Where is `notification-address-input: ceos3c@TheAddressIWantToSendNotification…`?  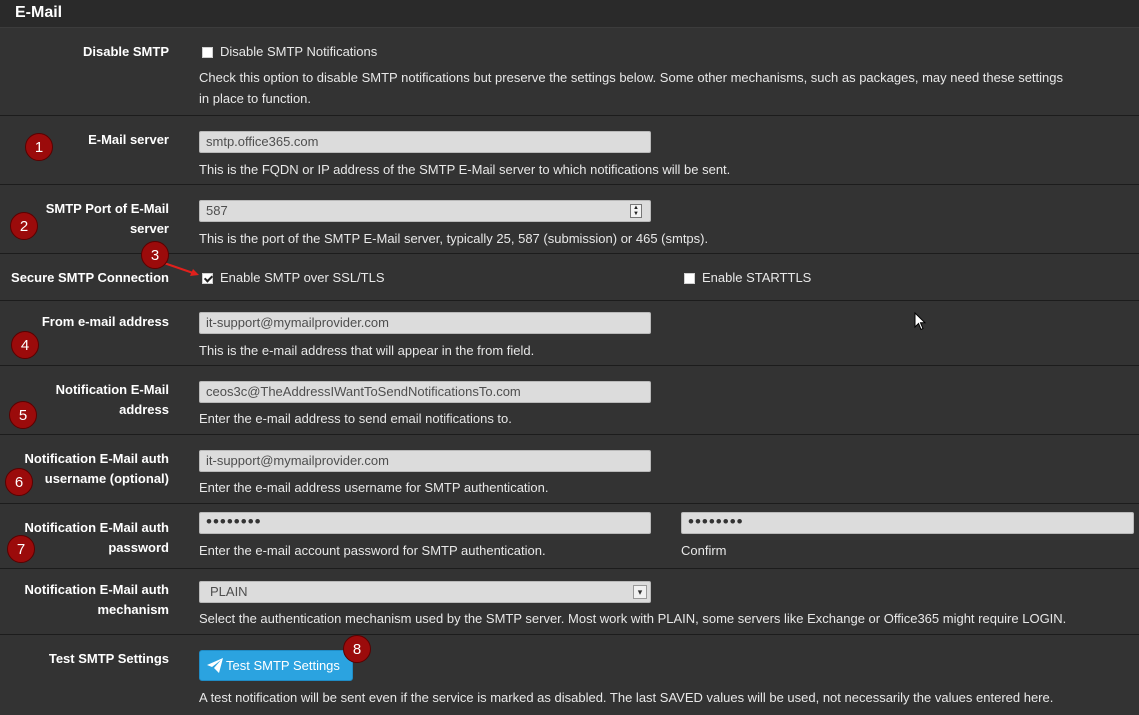
notification-address-input: ceos3c@TheAddressIWantToSendNotification… is located at coordinates (425, 392).